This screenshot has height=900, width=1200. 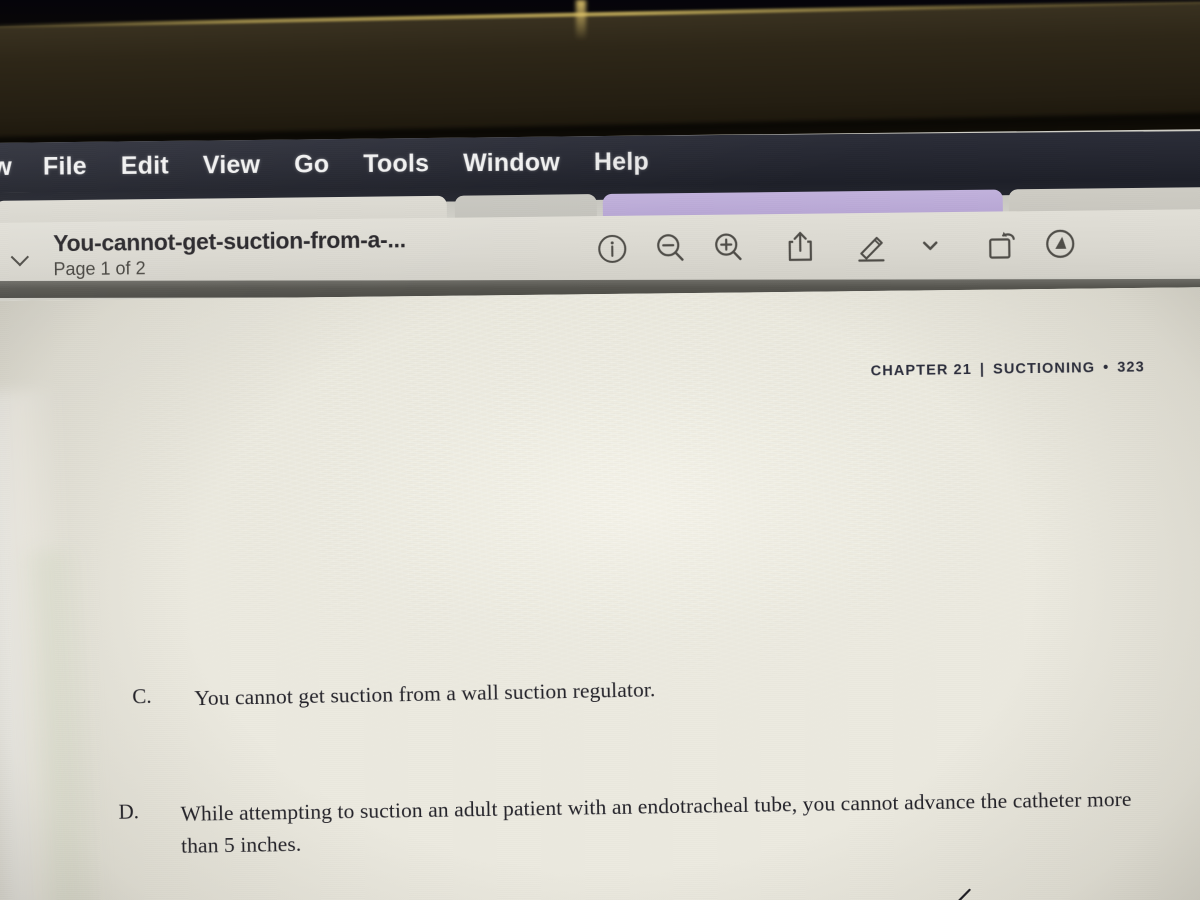 I want to click on bezel-light-glint, so click(x=581, y=20).